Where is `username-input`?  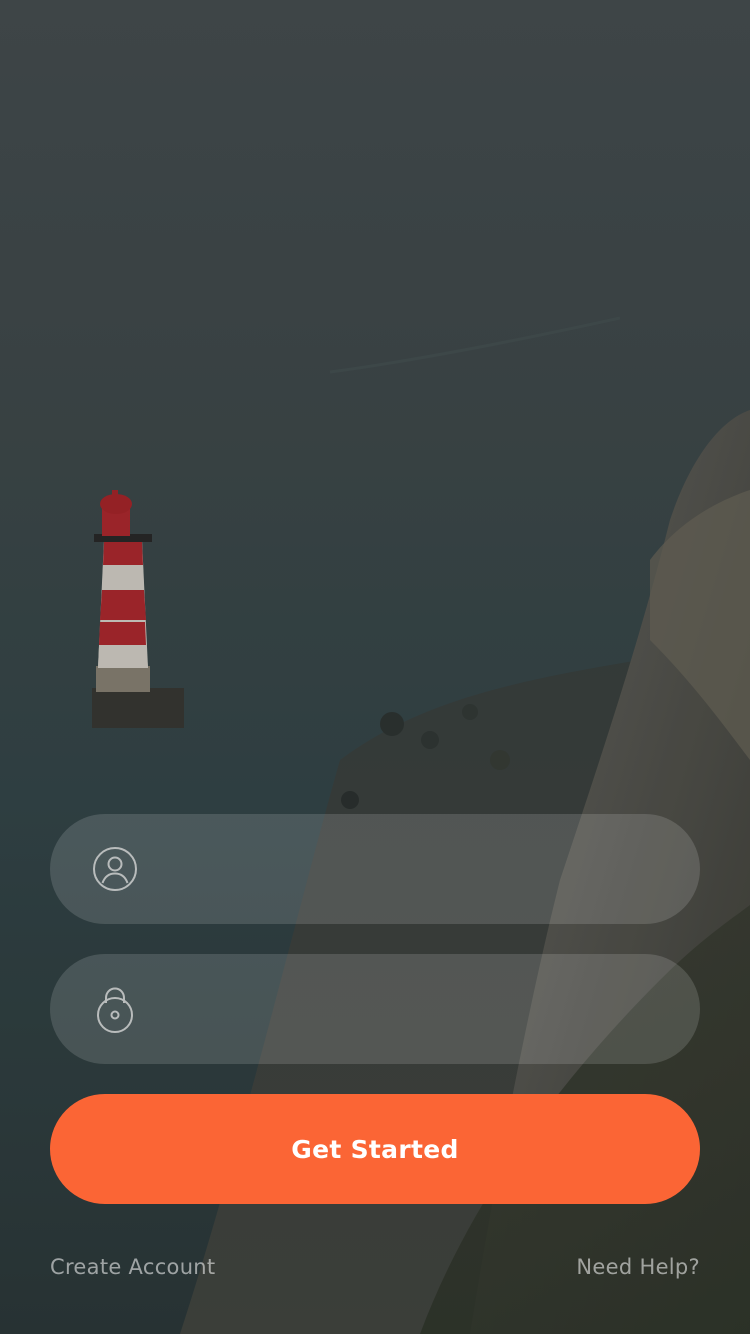
username-input is located at coordinates (415, 869).